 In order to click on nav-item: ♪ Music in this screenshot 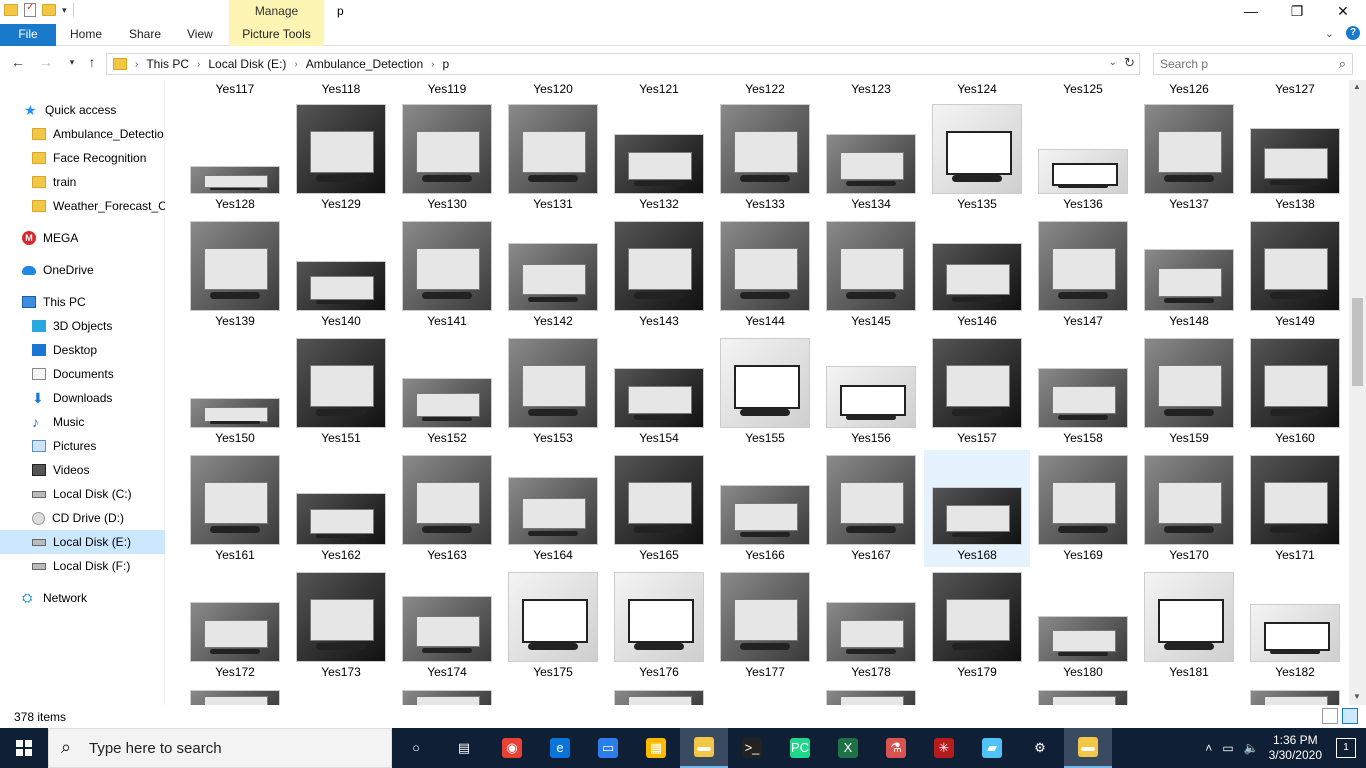, I will do `click(82, 422)`.